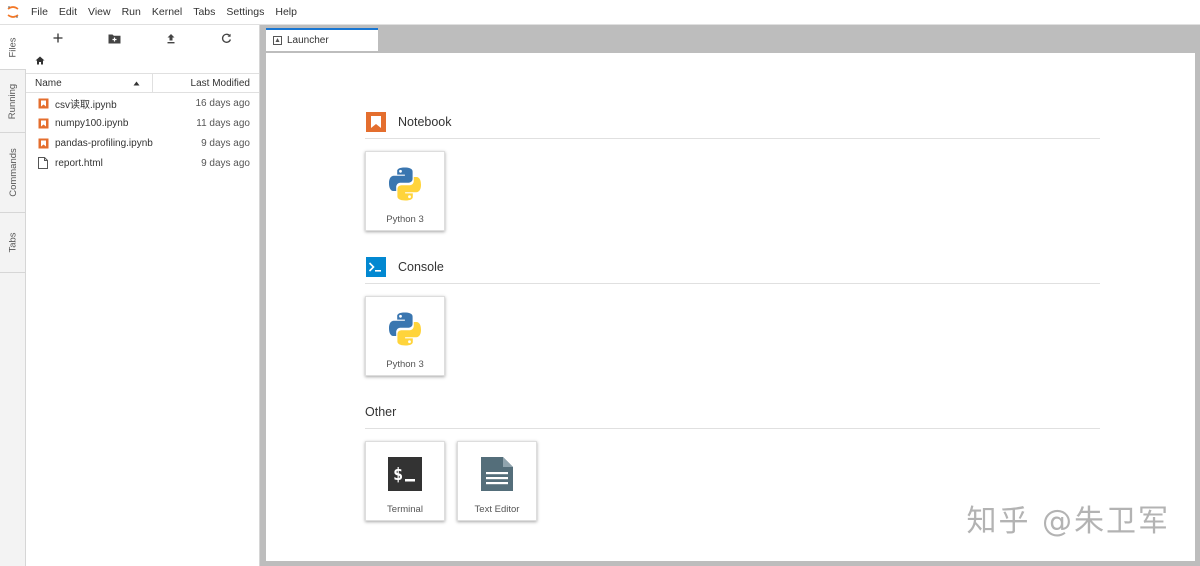 The image size is (1200, 566). What do you see at coordinates (405, 469) in the screenshot?
I see `terminal-icon: $` at bounding box center [405, 469].